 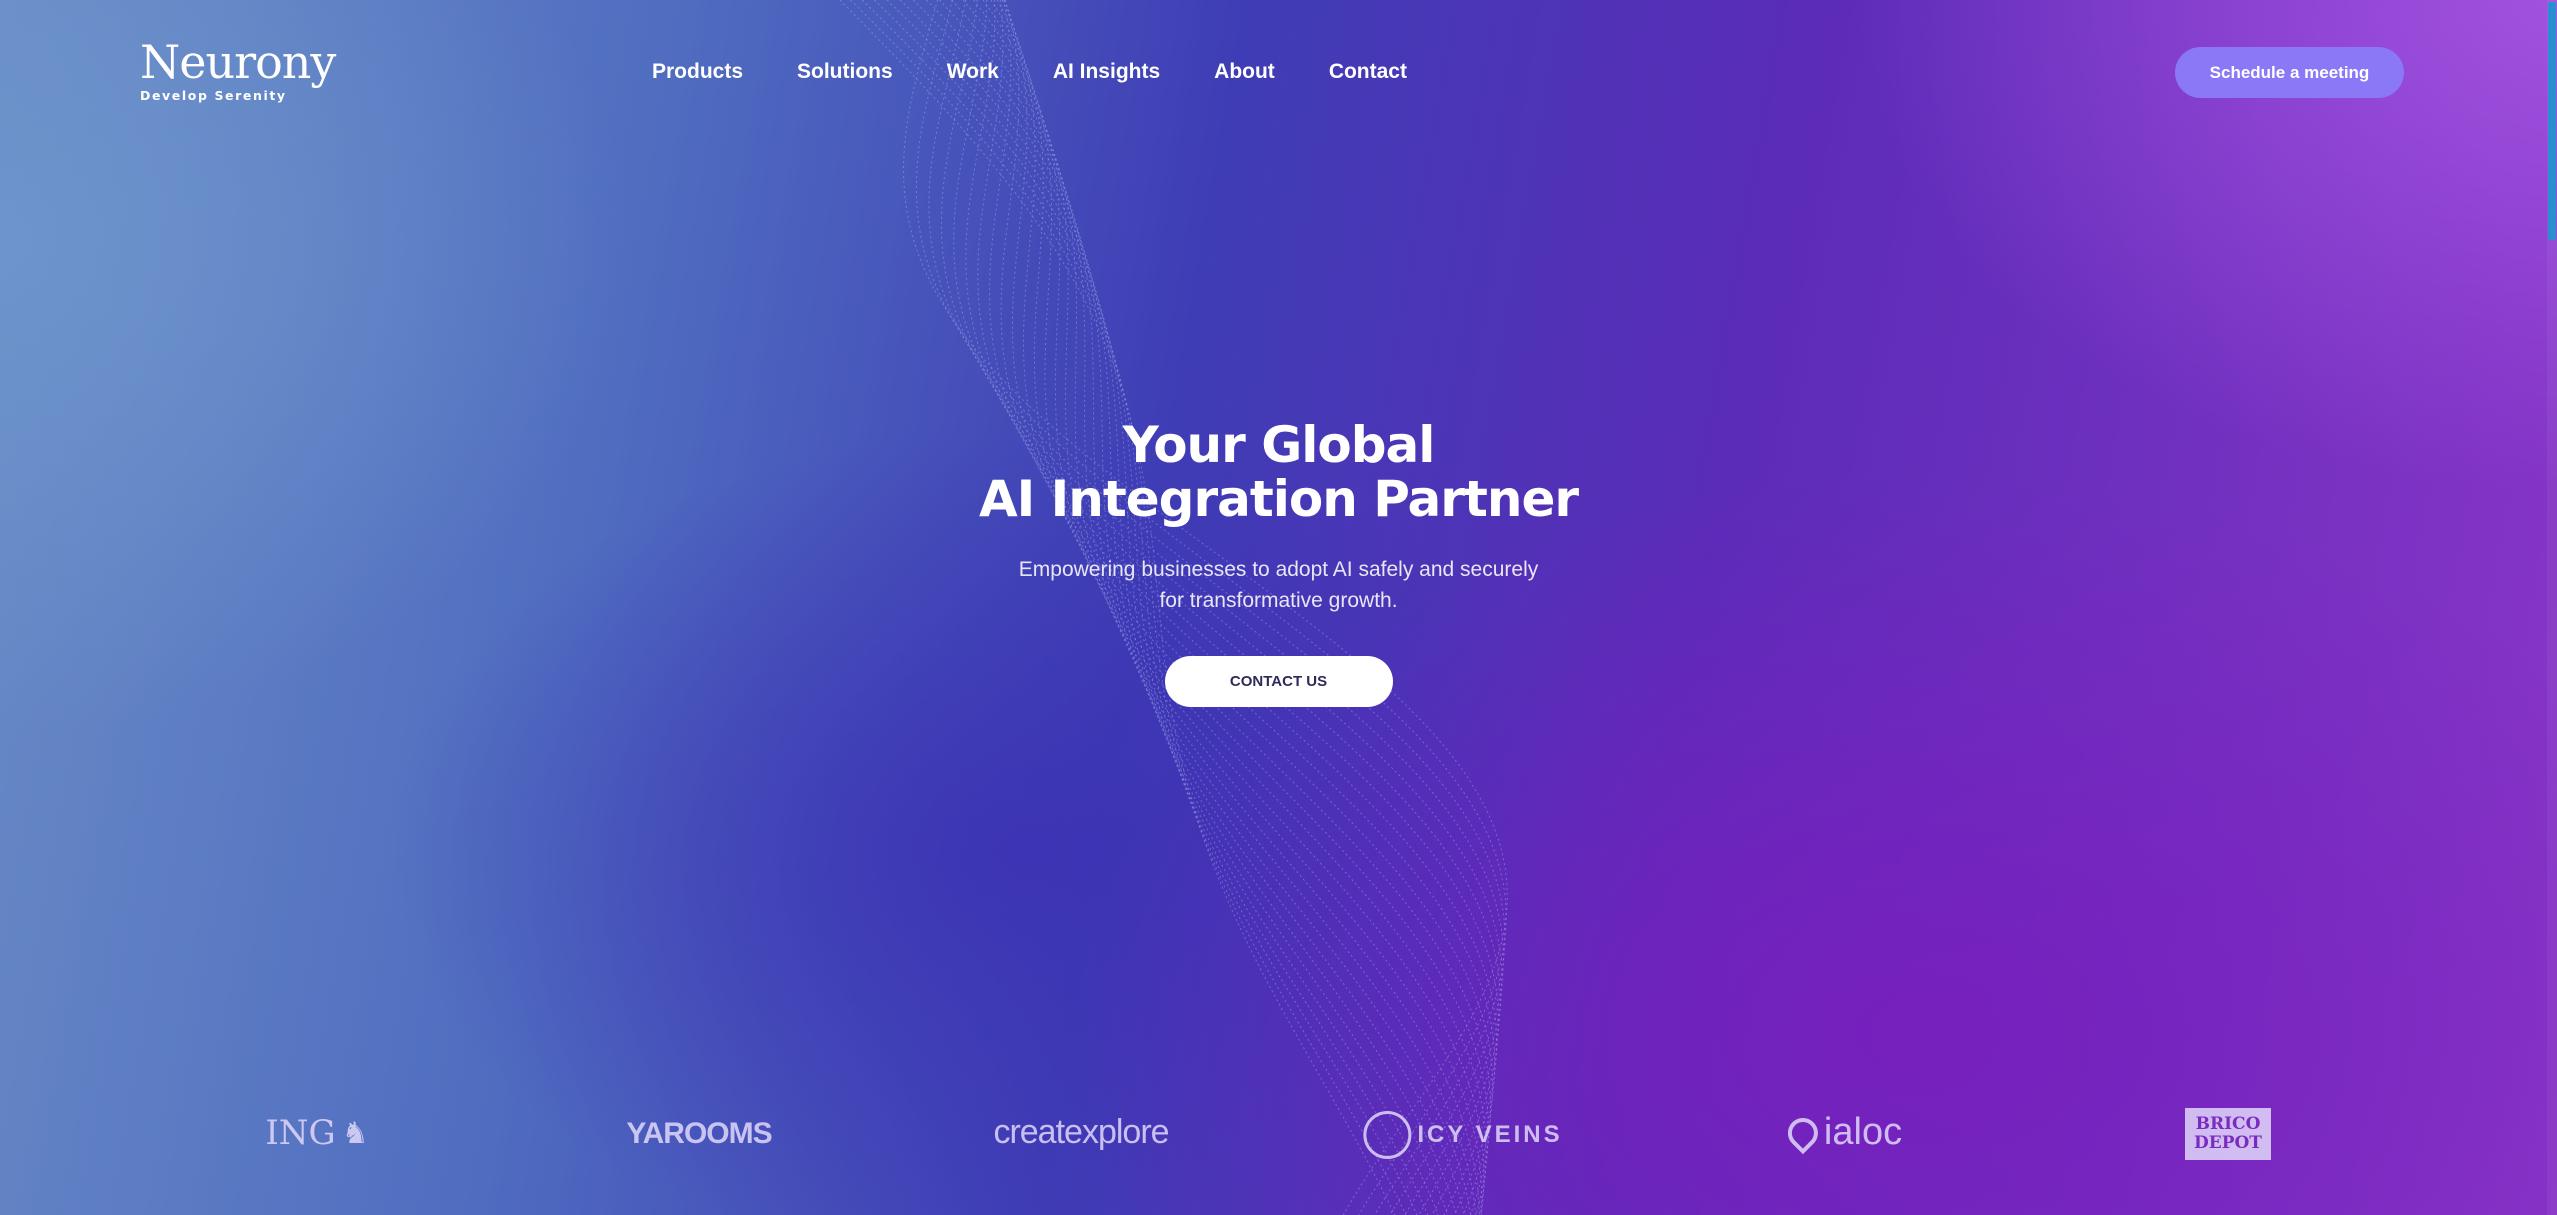 What do you see at coordinates (355, 1133) in the screenshot?
I see `lion-icon: ♞` at bounding box center [355, 1133].